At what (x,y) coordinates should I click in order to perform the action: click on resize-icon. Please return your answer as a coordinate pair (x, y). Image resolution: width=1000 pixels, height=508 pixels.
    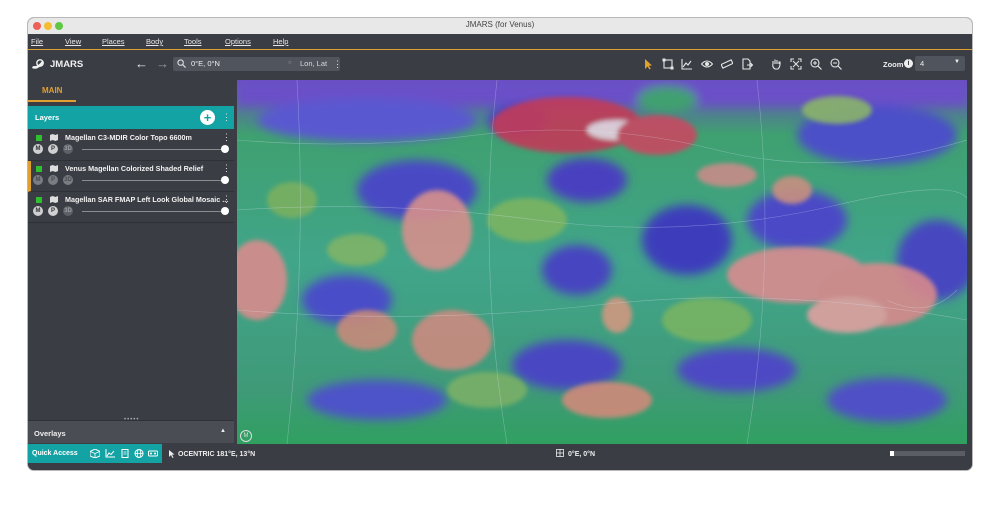
    Looking at the image, I should click on (668, 64).